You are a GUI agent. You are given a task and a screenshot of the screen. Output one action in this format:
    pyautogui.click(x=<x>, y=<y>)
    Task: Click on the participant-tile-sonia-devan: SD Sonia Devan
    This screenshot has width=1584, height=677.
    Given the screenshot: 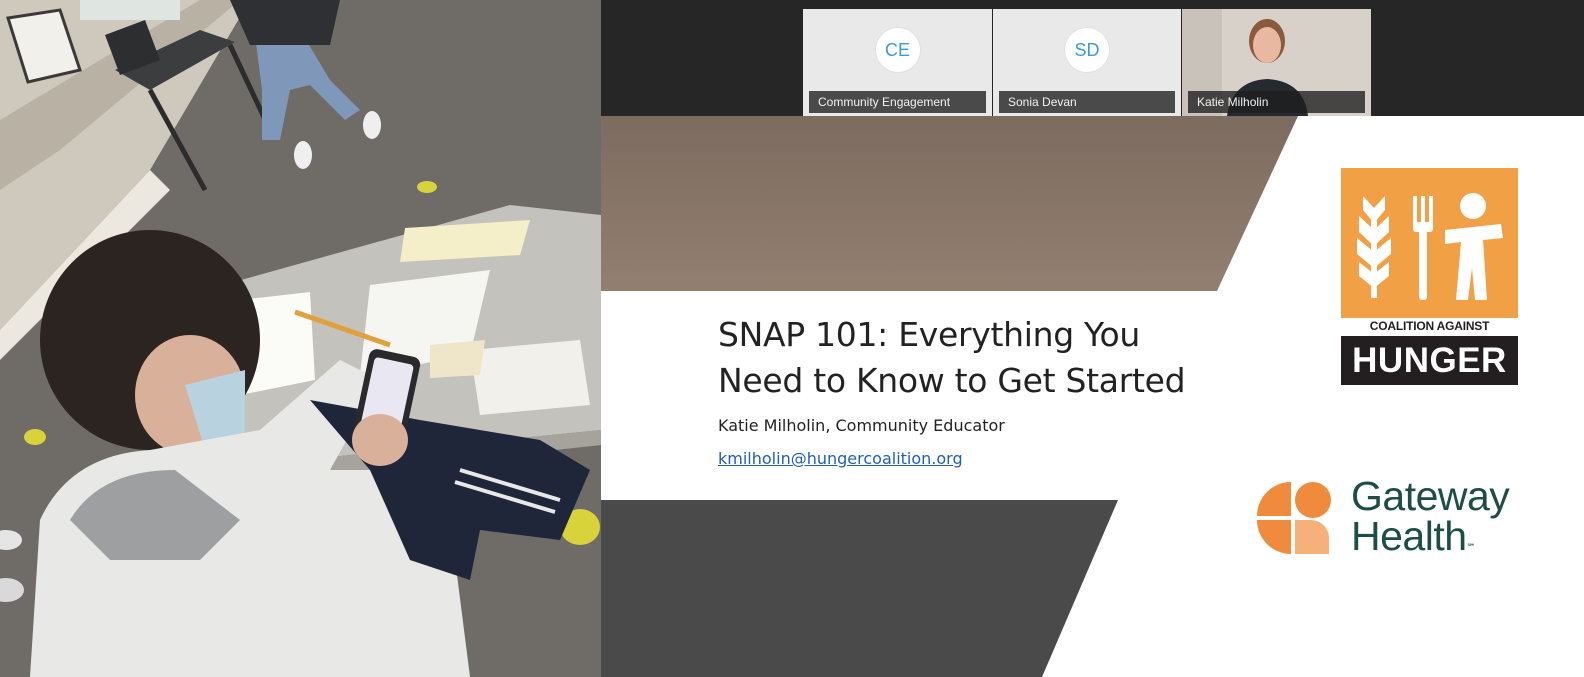 What is the action you would take?
    pyautogui.click(x=1087, y=62)
    